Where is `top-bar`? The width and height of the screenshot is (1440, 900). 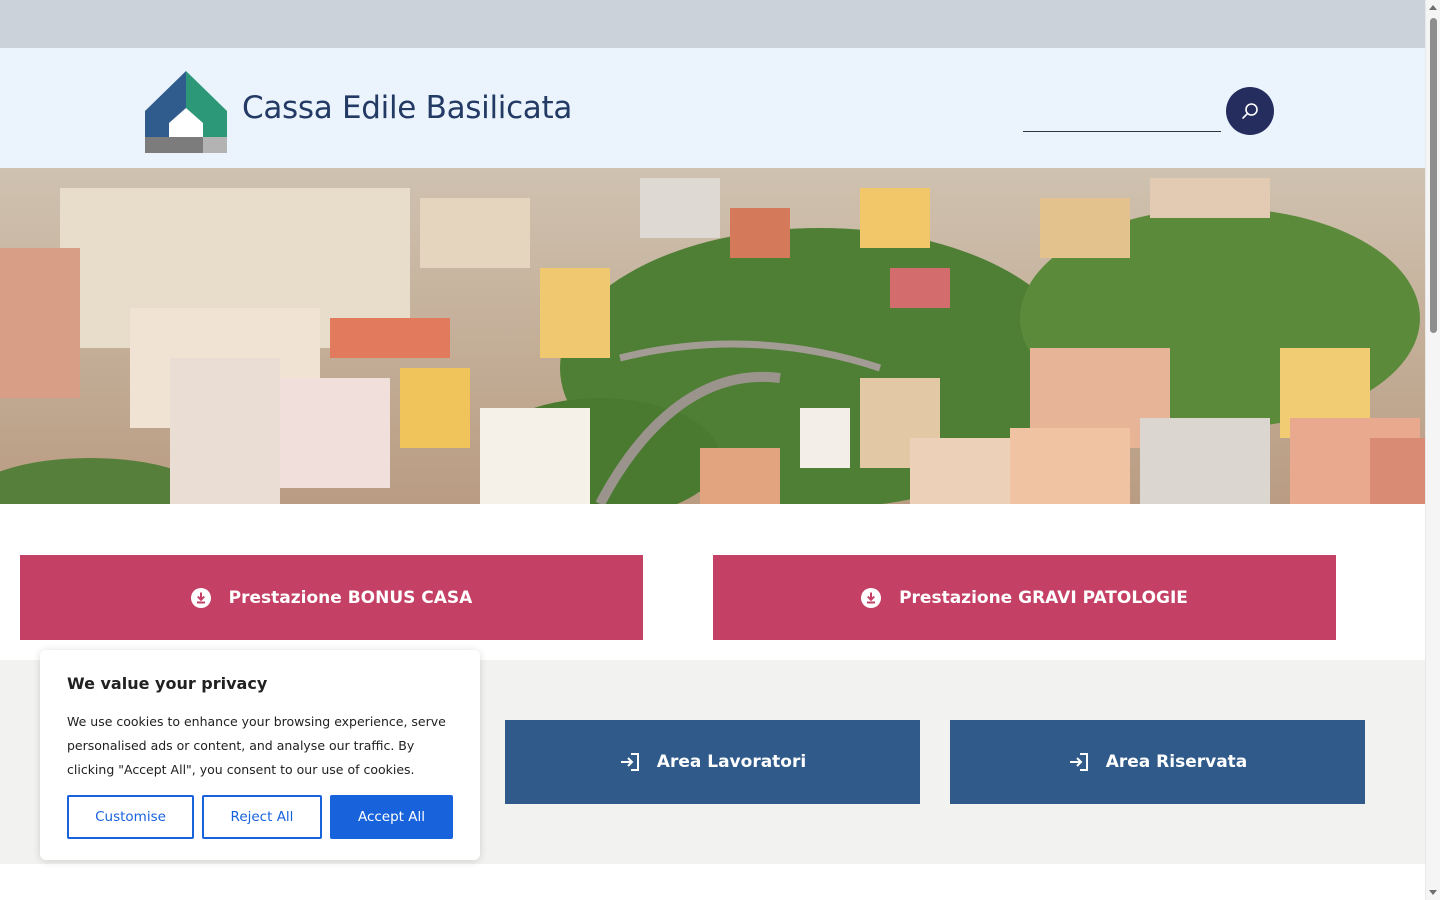 top-bar is located at coordinates (712, 24).